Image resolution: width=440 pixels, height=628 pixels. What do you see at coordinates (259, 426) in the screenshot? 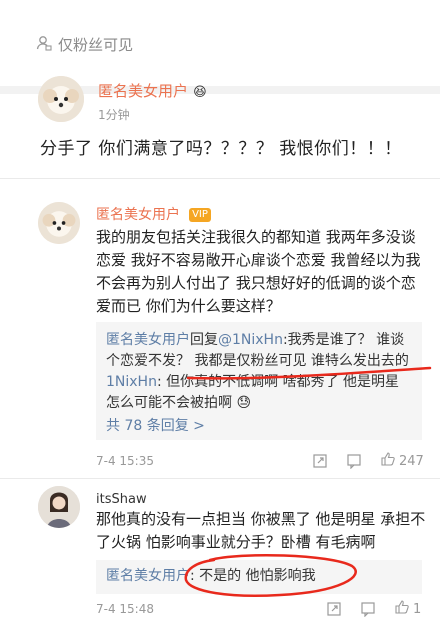
I see `more-replies-link: 共 78 条回复 >` at bounding box center [259, 426].